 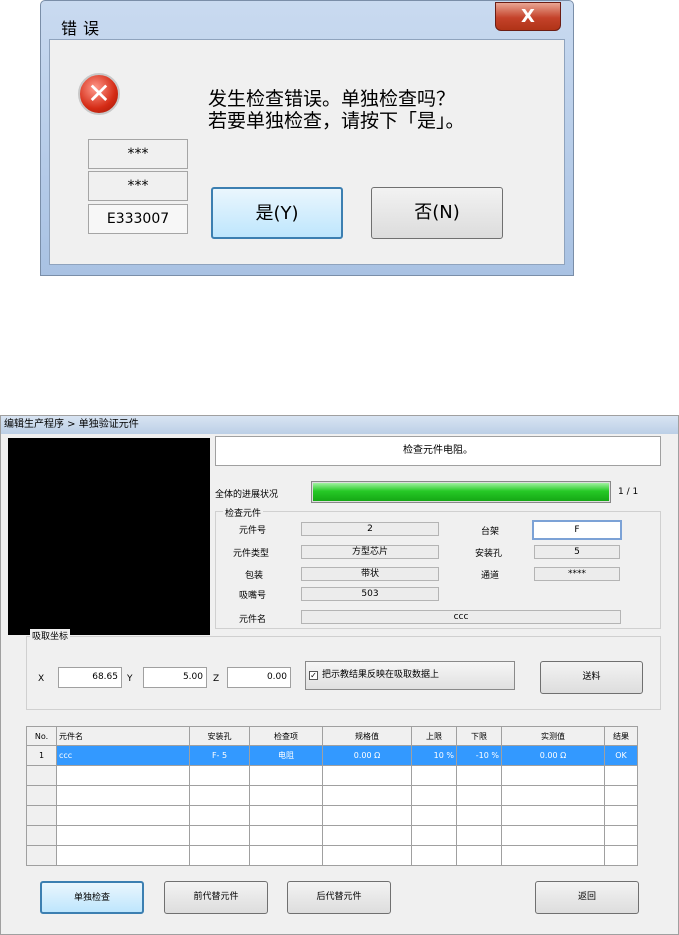 I want to click on hole-label: 安装孔, so click(x=489, y=554).